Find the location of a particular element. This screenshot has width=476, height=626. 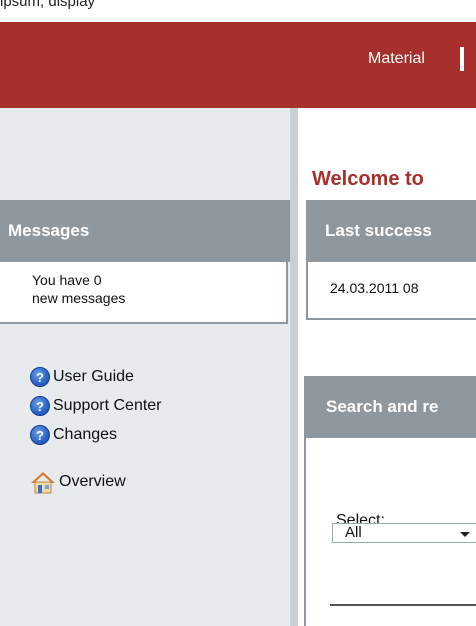

divider is located at coordinates (403, 605).